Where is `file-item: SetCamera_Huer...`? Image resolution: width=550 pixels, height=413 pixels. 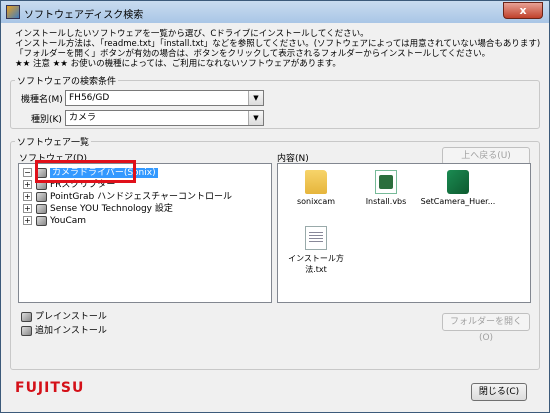
file-item: SetCamera_Huer... is located at coordinates (458, 188).